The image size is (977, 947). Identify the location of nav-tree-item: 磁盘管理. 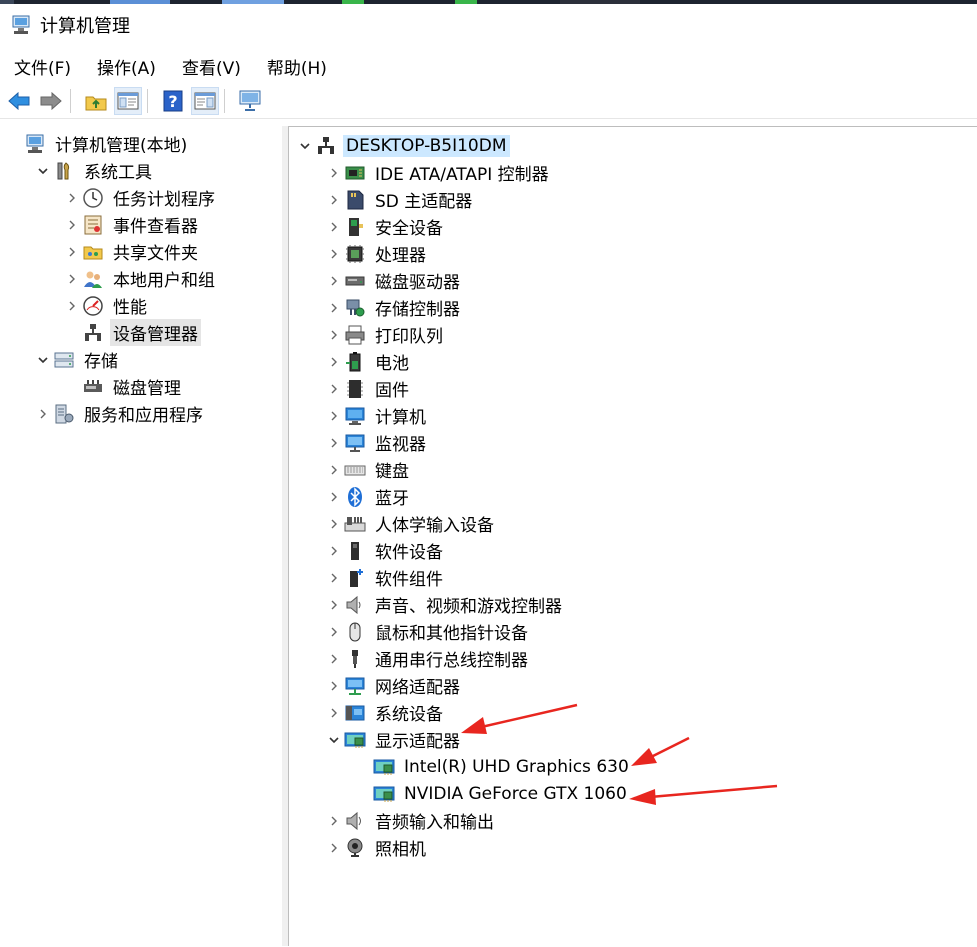
(123, 386).